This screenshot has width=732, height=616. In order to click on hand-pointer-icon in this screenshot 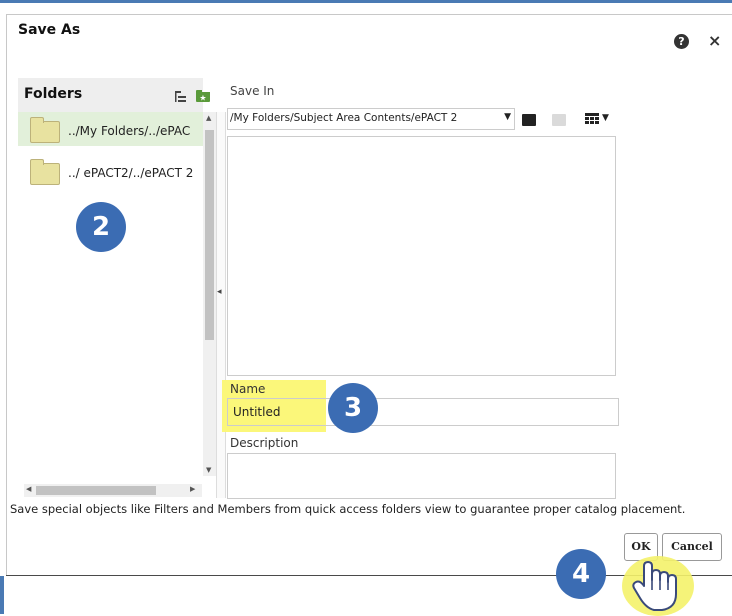, I will do `click(654, 586)`.